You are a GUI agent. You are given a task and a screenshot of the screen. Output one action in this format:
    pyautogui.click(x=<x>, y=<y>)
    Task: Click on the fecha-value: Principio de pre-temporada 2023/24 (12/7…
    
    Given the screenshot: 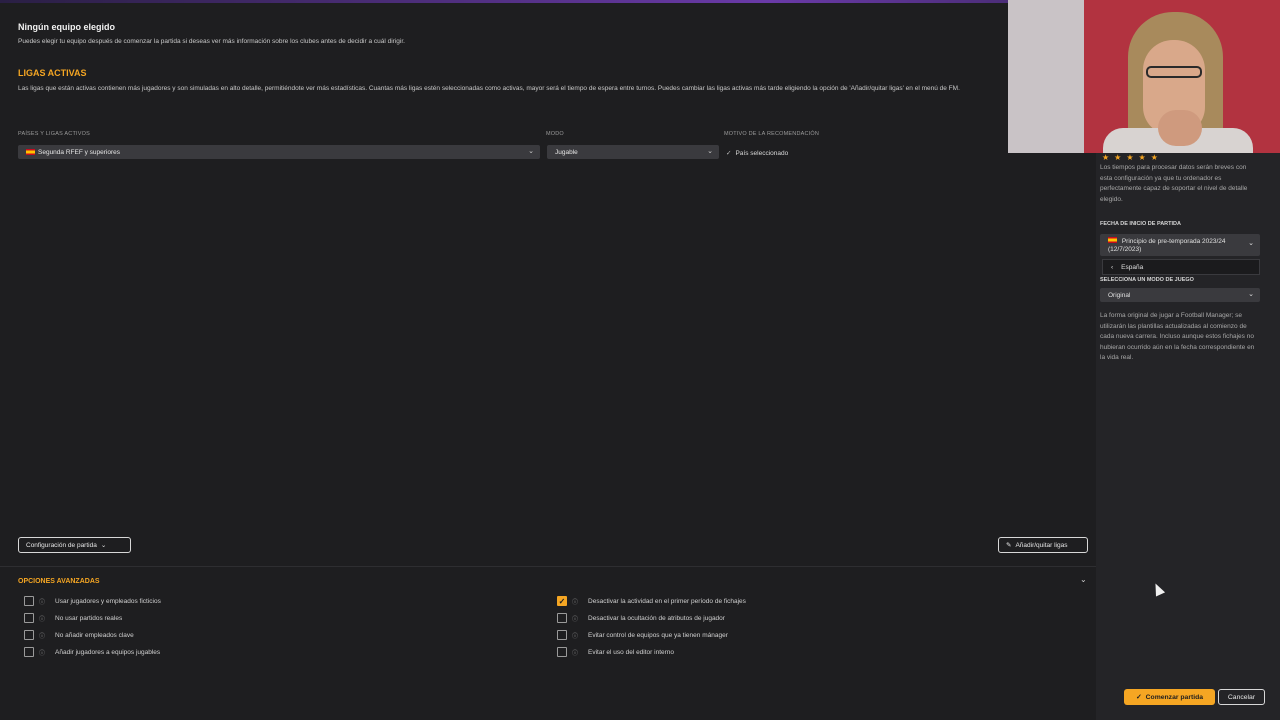 What is the action you would take?
    pyautogui.click(x=1167, y=245)
    